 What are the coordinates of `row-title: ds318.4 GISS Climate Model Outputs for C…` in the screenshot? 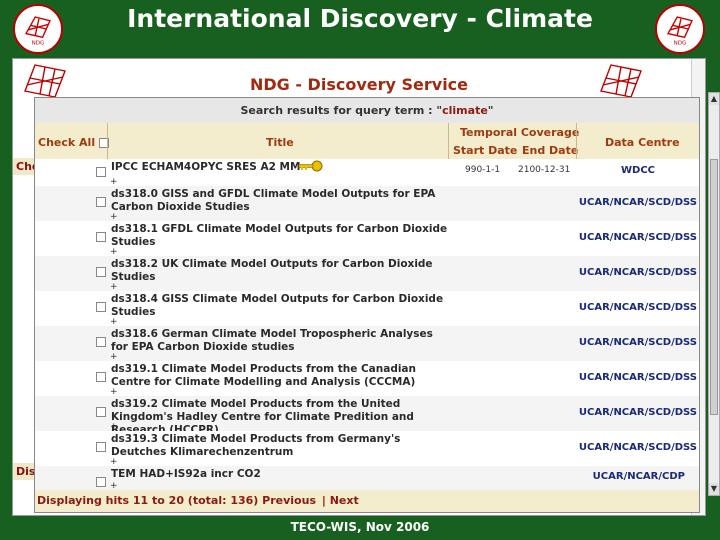 It's located at (281, 306).